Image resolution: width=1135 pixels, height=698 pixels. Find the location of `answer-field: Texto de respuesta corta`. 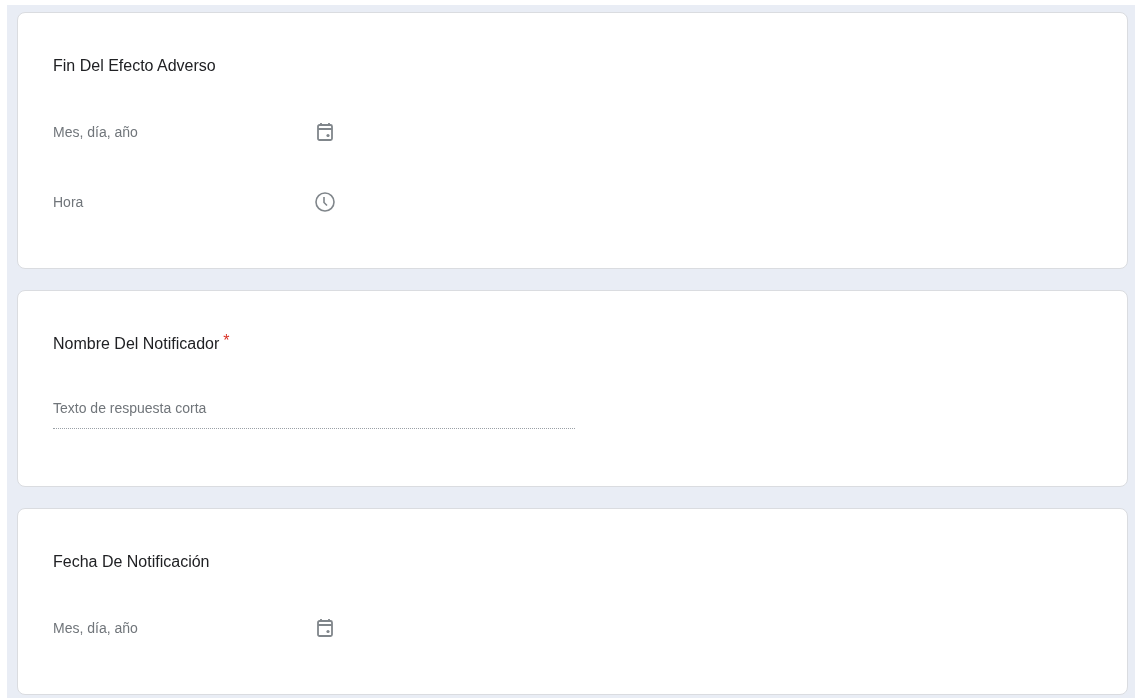

answer-field: Texto de respuesta corta is located at coordinates (314, 409).